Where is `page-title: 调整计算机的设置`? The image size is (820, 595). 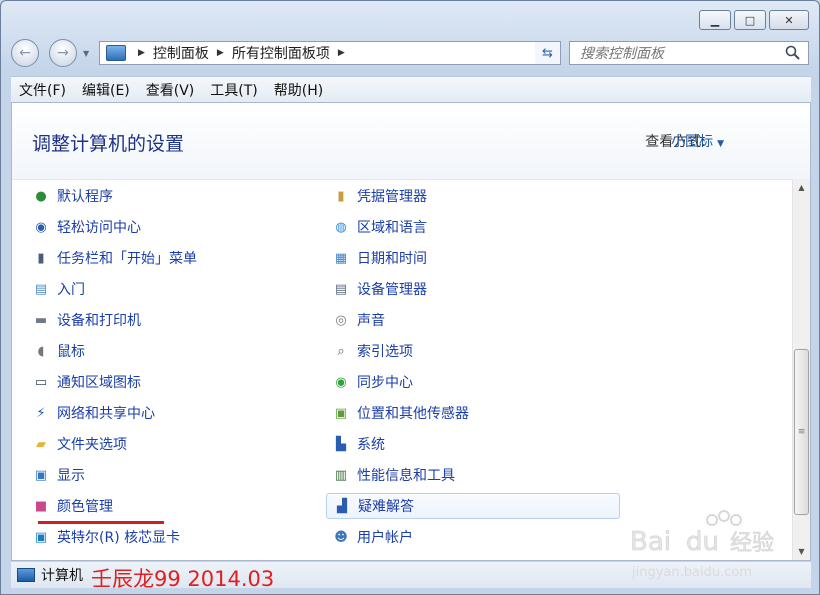
page-title: 调整计算机的设置 is located at coordinates (108, 144).